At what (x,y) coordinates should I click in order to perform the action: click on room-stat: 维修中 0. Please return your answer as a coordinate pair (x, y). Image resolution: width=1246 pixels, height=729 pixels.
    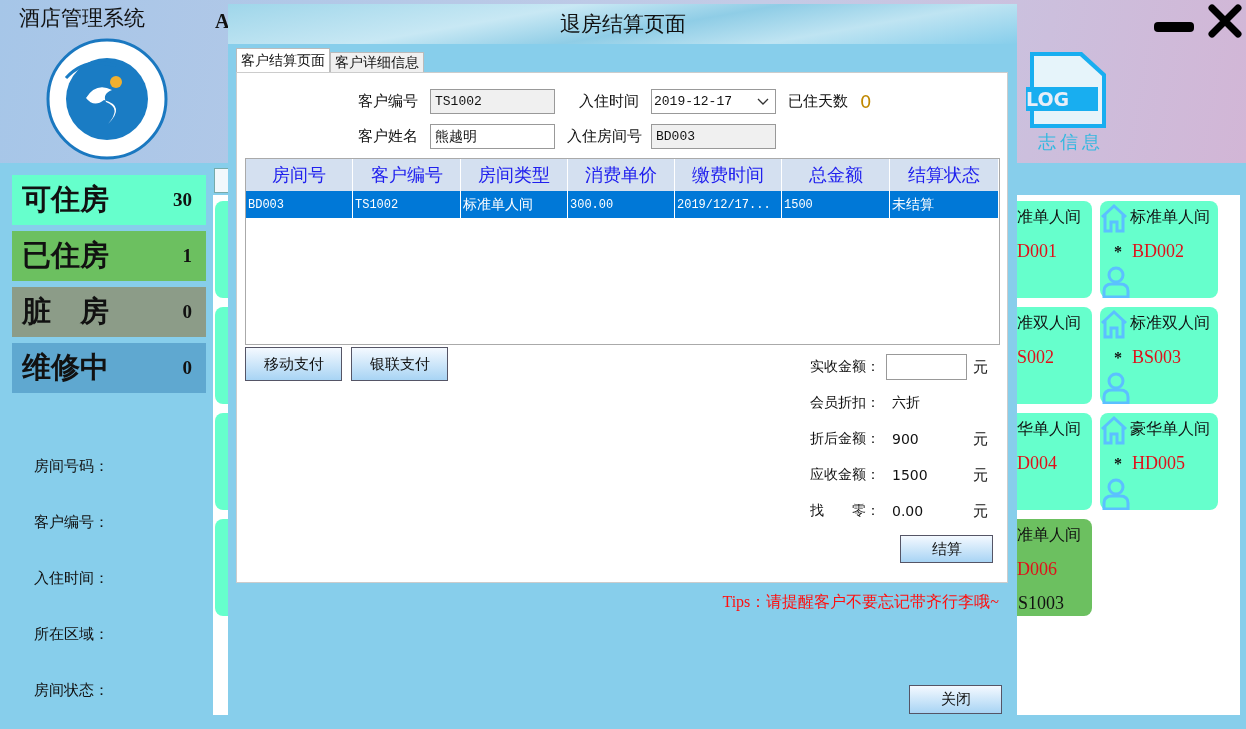
    Looking at the image, I should click on (109, 368).